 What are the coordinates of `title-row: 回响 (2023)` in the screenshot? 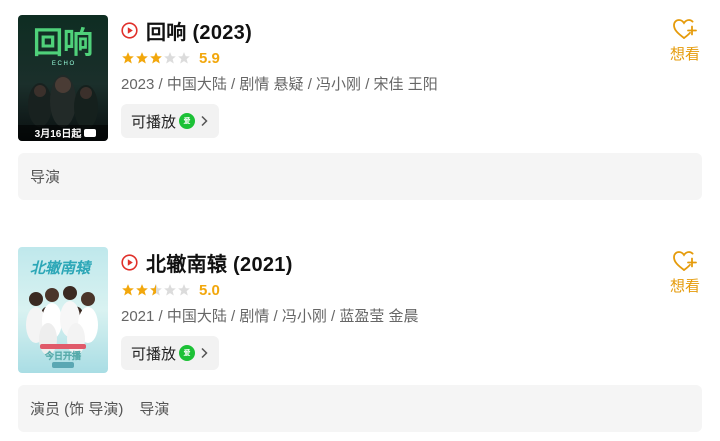 It's located at (186, 30).